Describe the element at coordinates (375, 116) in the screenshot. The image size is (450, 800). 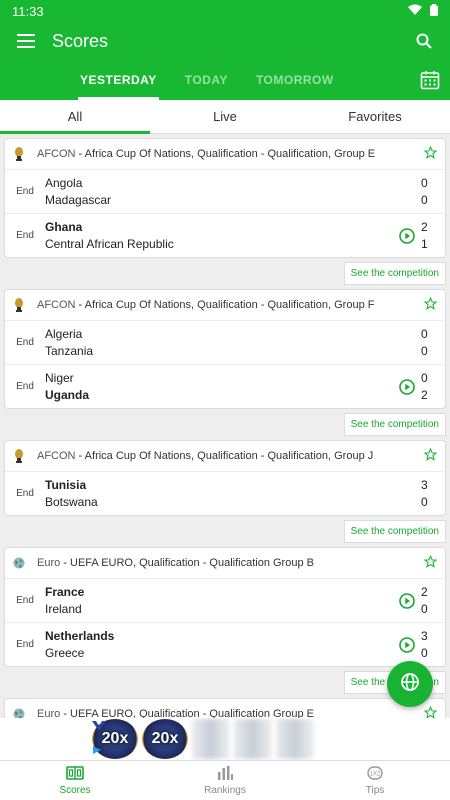
I see `tab-favorites: Favorites` at that location.